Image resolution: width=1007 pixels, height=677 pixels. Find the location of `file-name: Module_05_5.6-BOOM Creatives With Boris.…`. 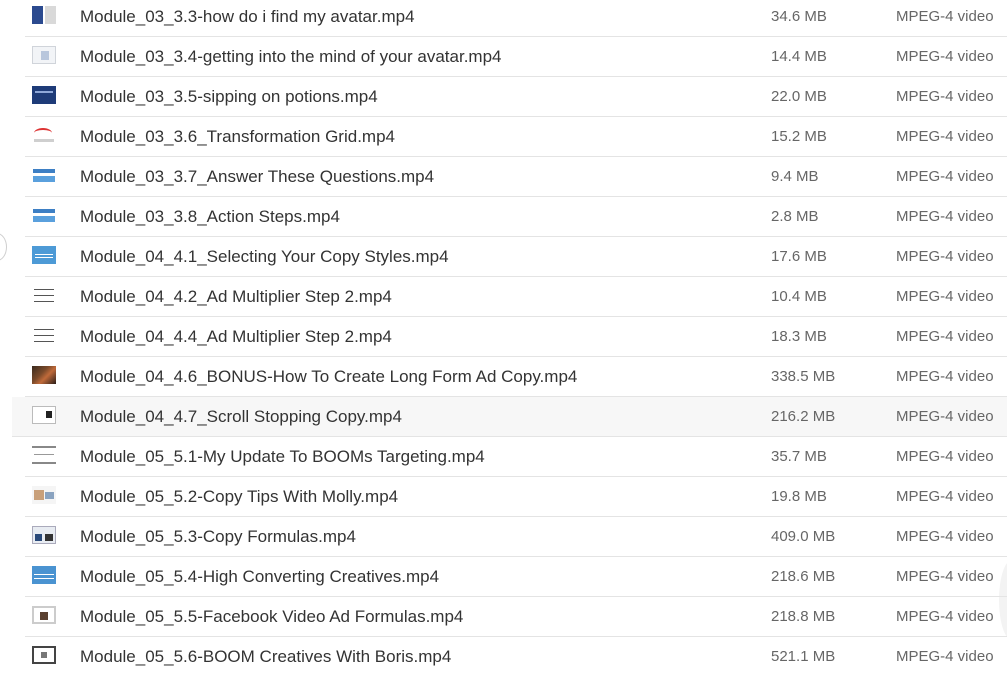

file-name: Module_05_5.6-BOOM Creatives With Boris.… is located at coordinates (265, 657).